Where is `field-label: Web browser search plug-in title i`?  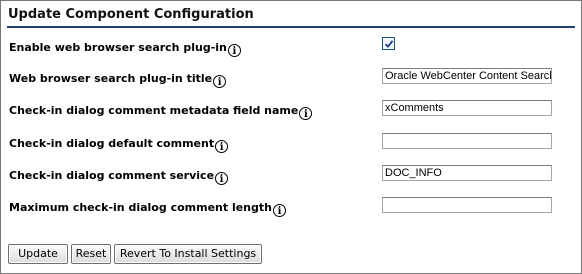
field-label: Web browser search plug-in title i is located at coordinates (118, 80).